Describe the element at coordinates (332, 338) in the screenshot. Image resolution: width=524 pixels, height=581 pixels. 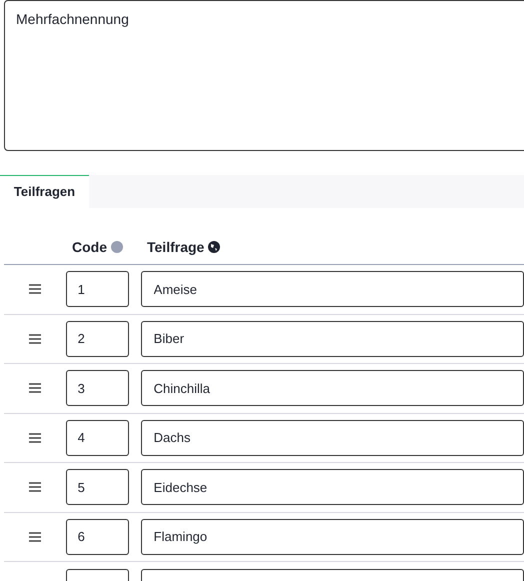
I see `subquestion-field: Biber` at that location.